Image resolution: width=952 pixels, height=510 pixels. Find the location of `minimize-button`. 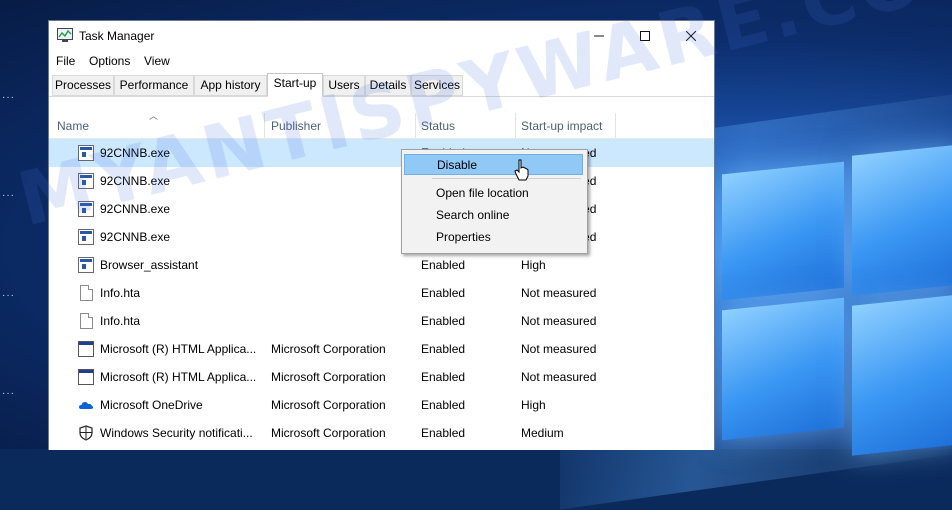

minimize-button is located at coordinates (599, 36).